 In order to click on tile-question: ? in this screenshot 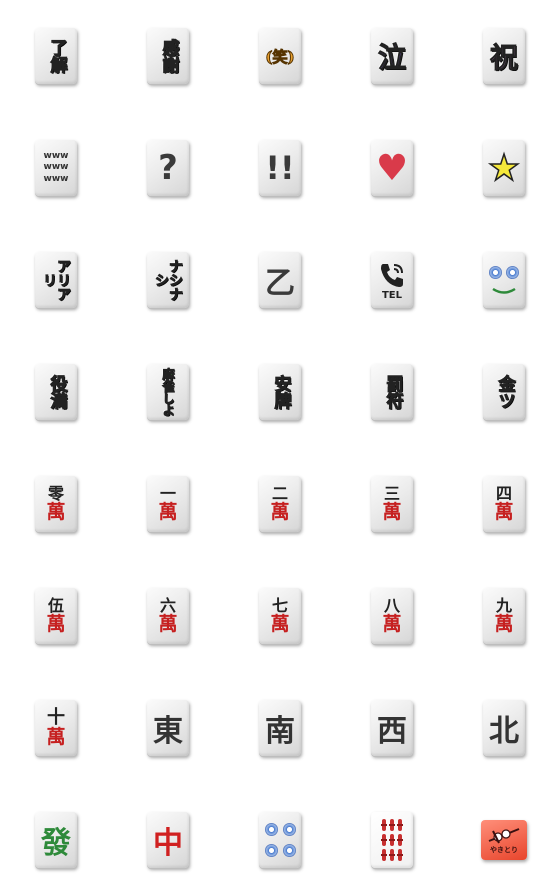, I will do `click(168, 168)`.